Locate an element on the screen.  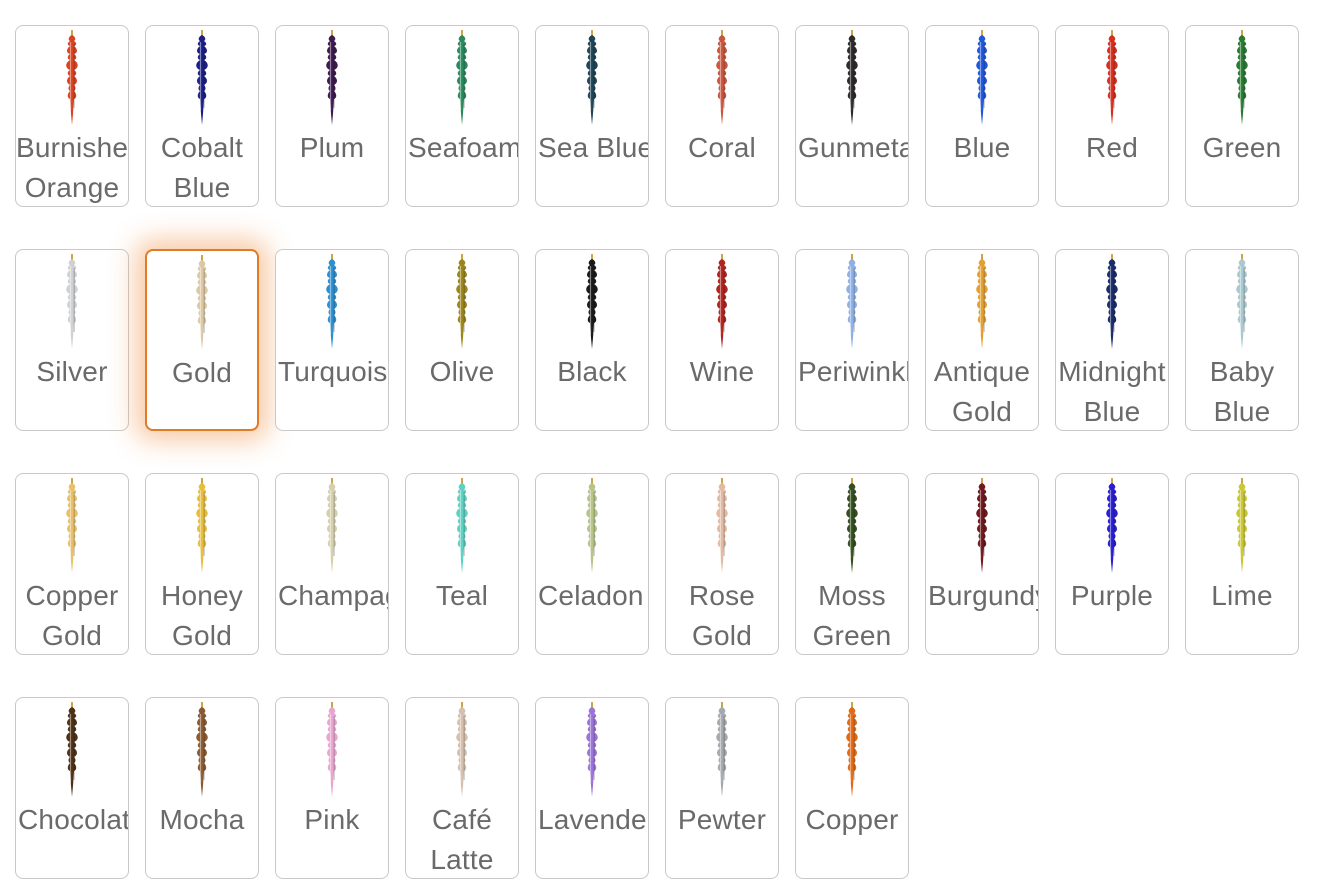
swatch-body: Honey Gold is located at coordinates (202, 564).